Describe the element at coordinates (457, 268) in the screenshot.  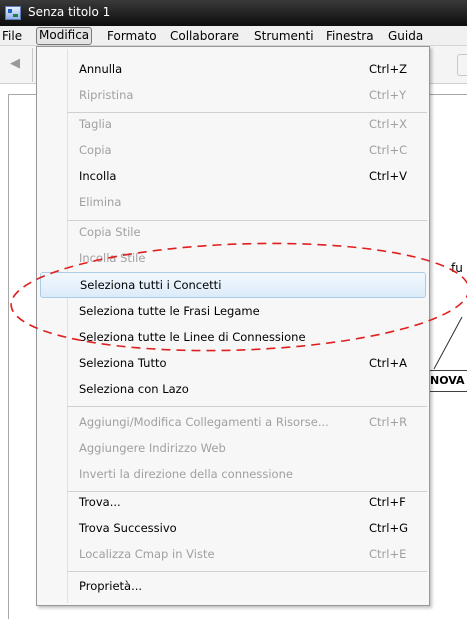
I see `canvas-text-fragment: fu` at that location.